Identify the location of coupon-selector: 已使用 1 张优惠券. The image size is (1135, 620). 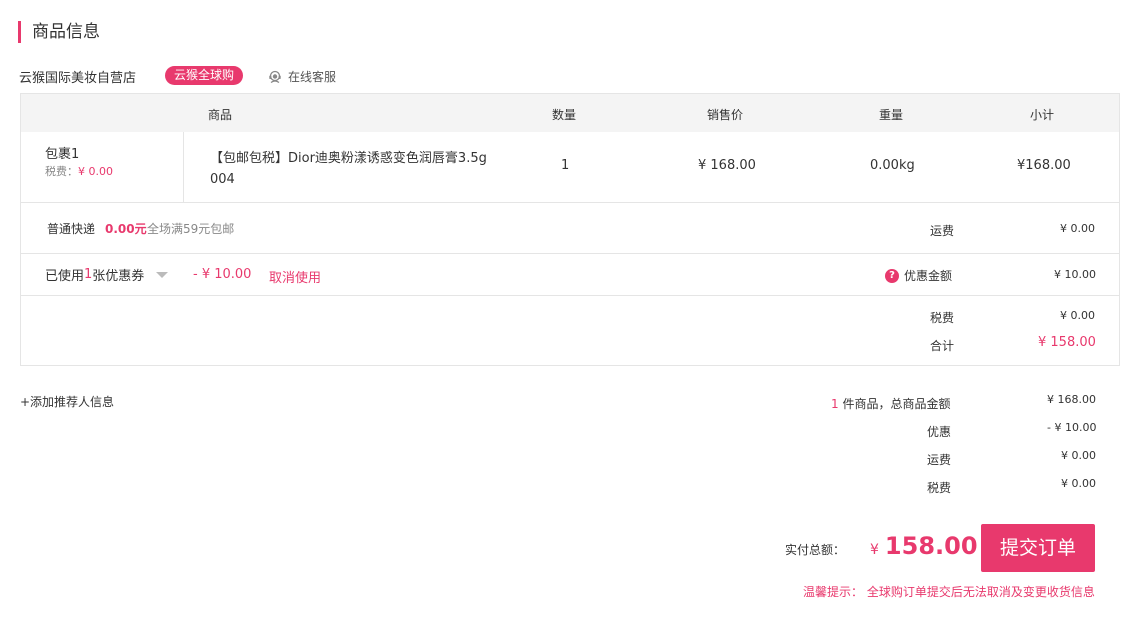
(107, 274).